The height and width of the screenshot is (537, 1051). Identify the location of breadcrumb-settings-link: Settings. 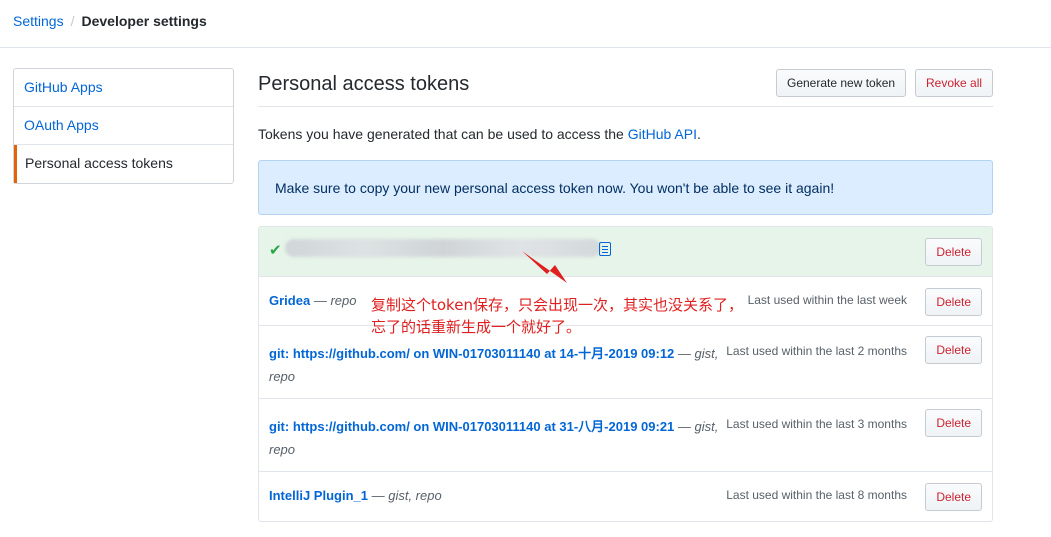
(38, 21).